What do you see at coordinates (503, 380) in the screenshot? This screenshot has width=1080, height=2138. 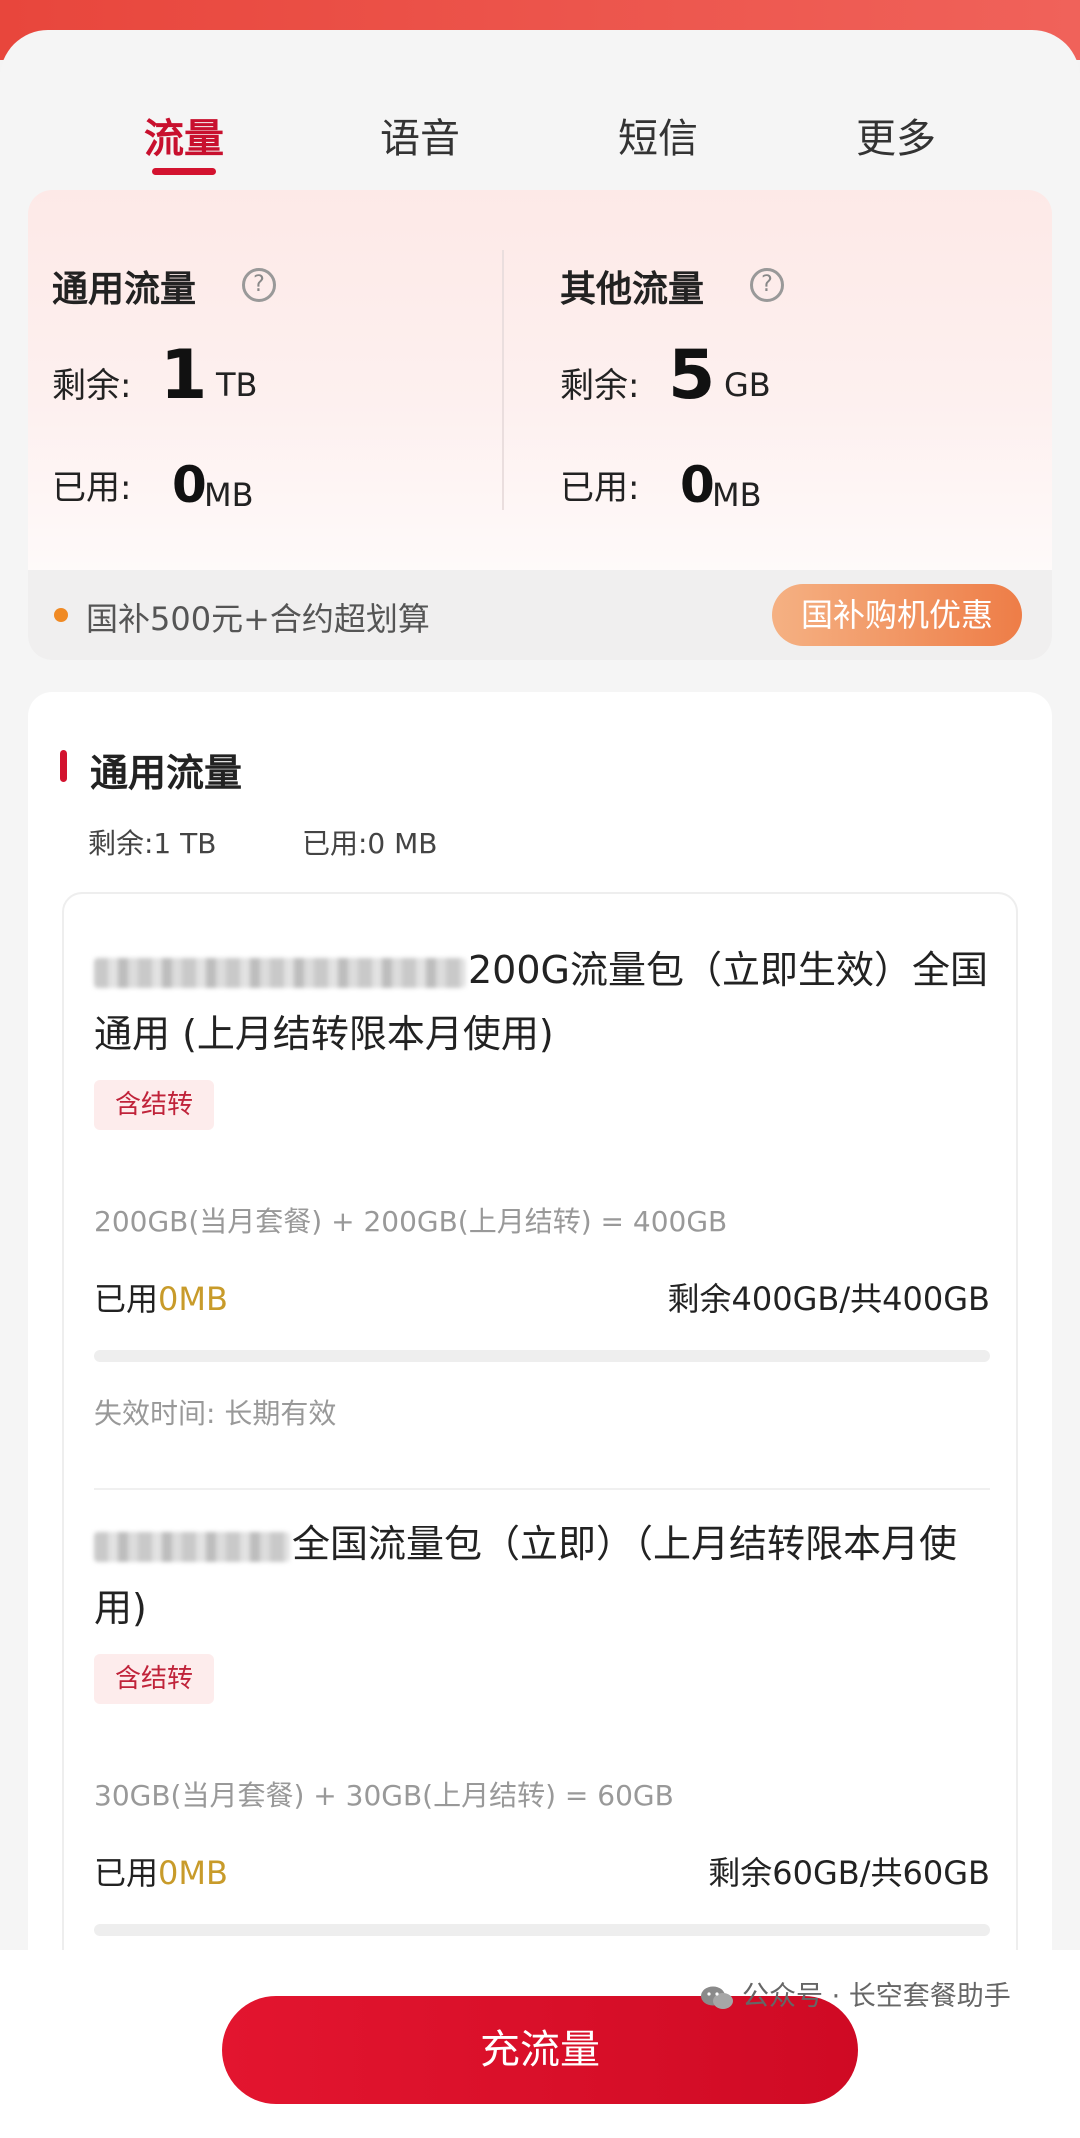 I see `summary-divider` at bounding box center [503, 380].